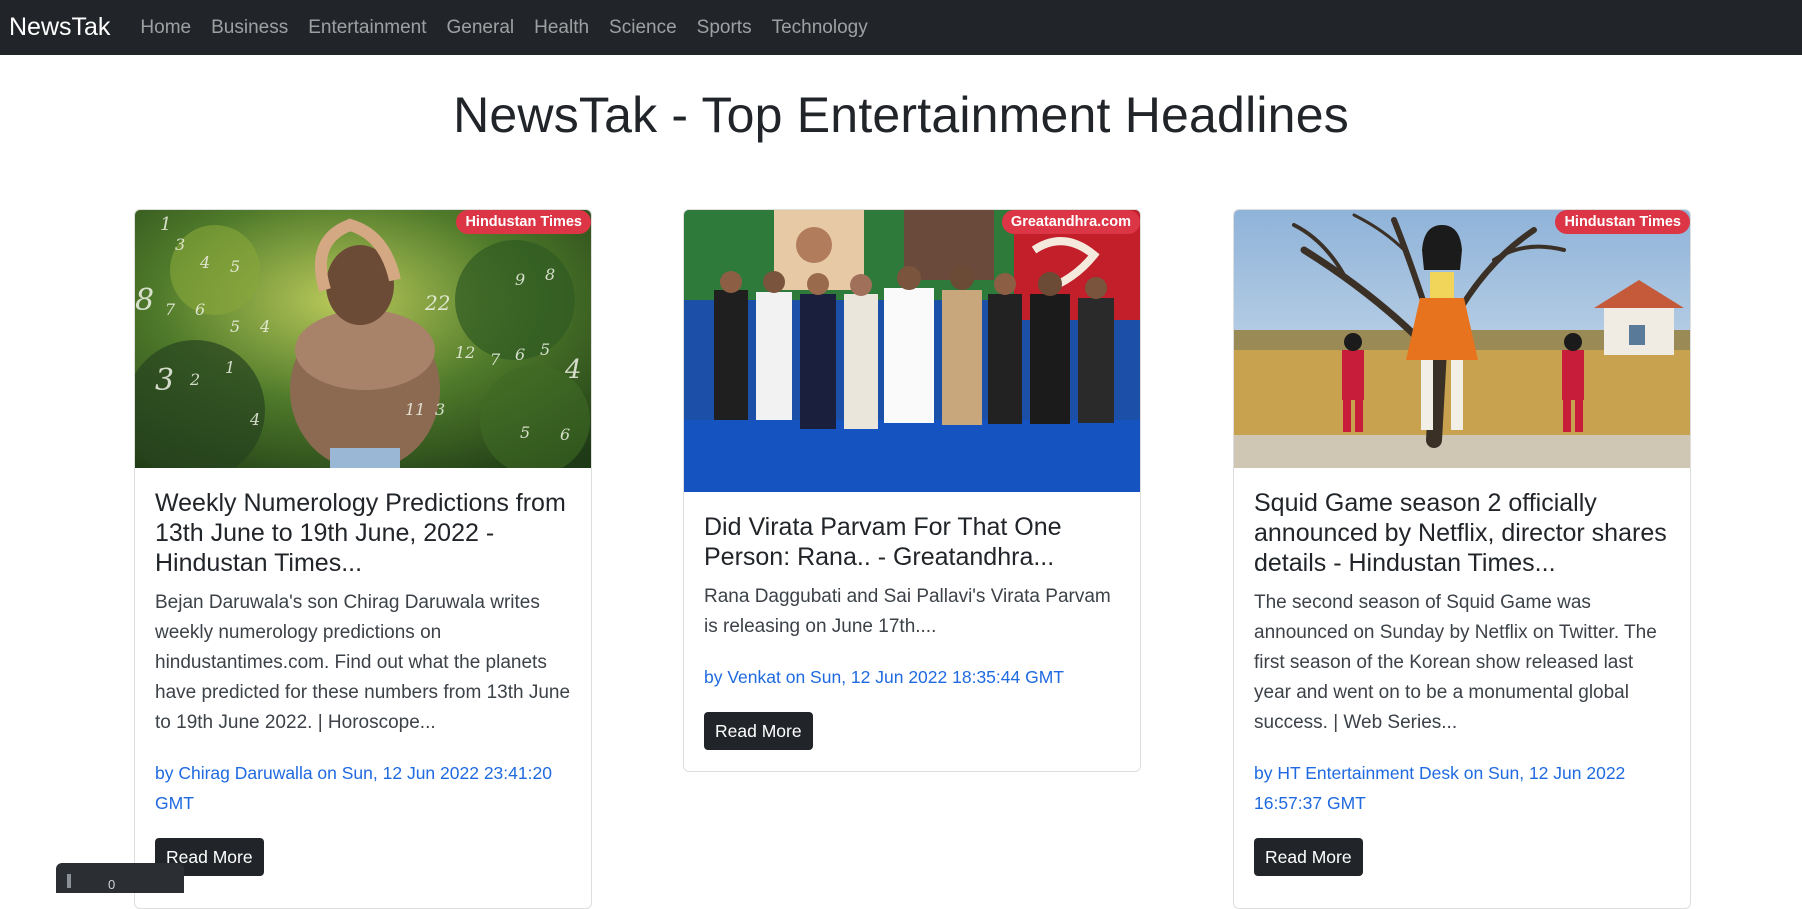 Image resolution: width=1802 pixels, height=909 pixels. Describe the element at coordinates (1070, 222) in the screenshot. I see `source-badge: Greatandhra.com` at that location.